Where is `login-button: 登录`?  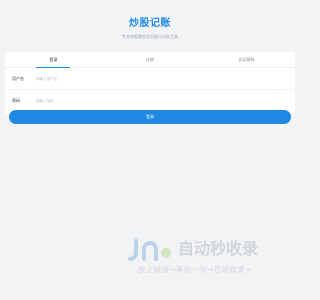
login-button: 登录 is located at coordinates (150, 117).